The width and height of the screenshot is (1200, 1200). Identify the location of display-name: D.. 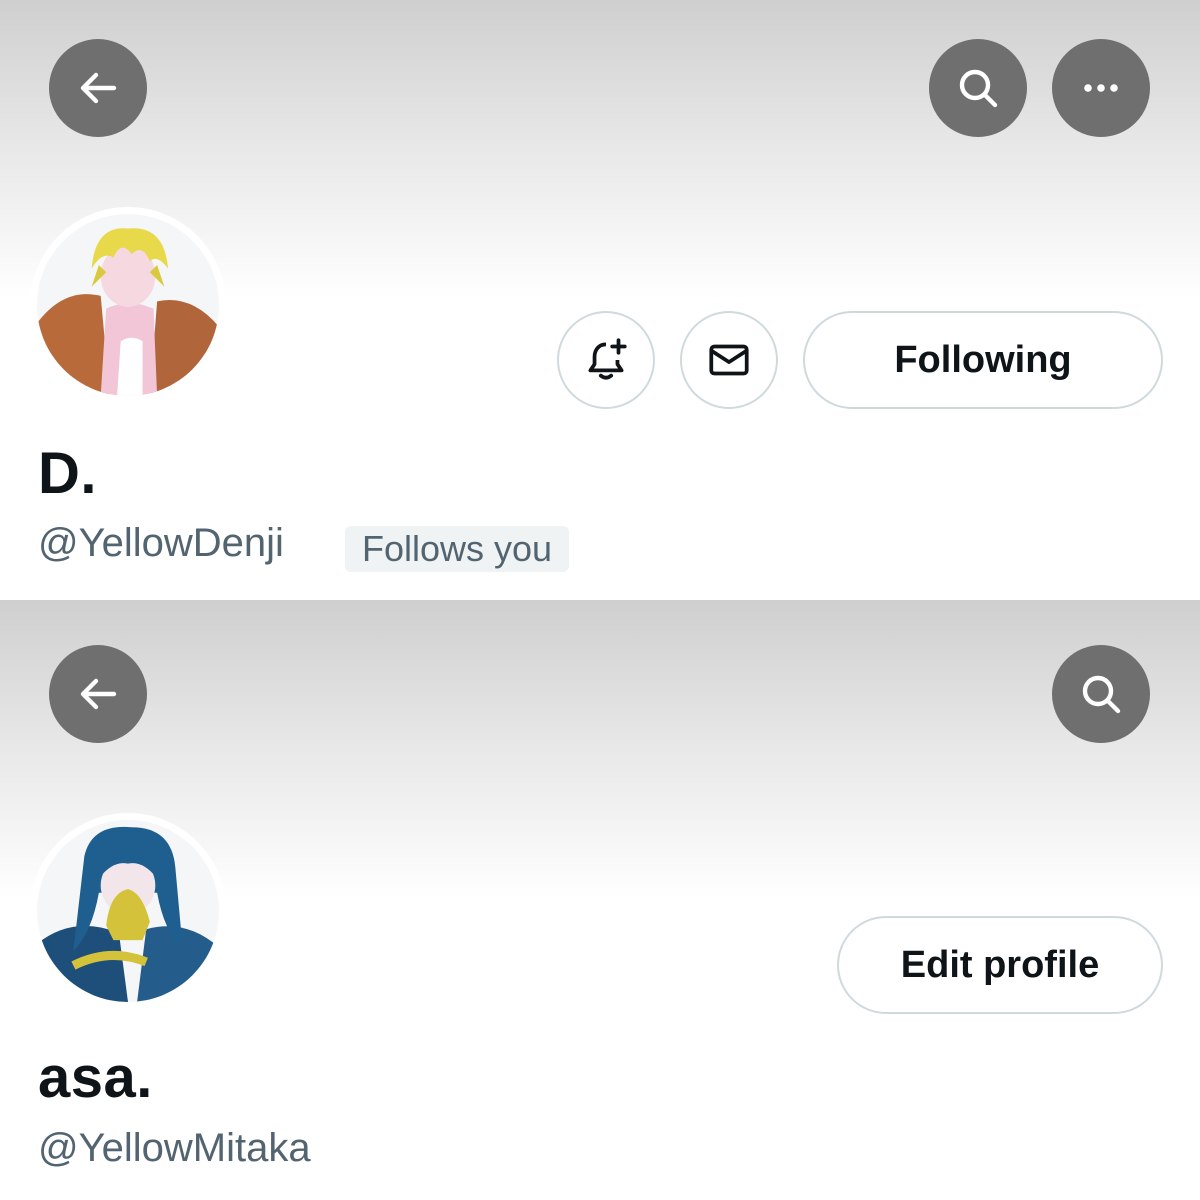
(67, 473).